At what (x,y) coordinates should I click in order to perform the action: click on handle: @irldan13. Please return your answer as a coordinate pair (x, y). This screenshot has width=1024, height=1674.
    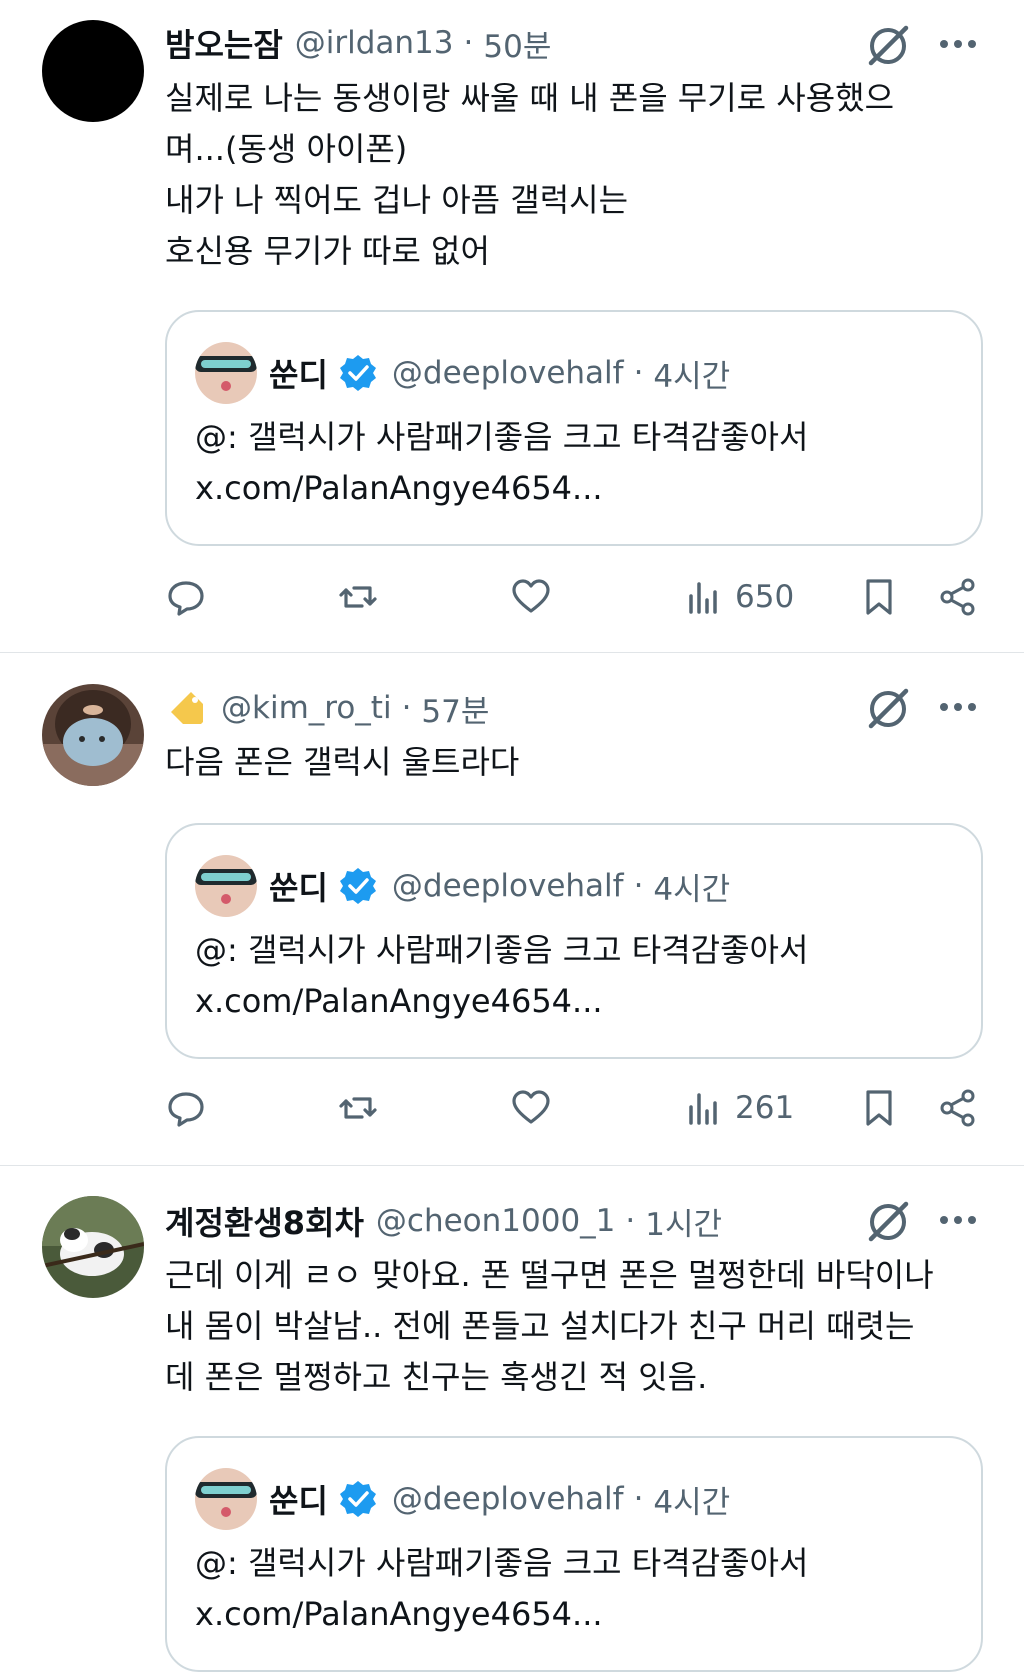
    Looking at the image, I should click on (374, 43).